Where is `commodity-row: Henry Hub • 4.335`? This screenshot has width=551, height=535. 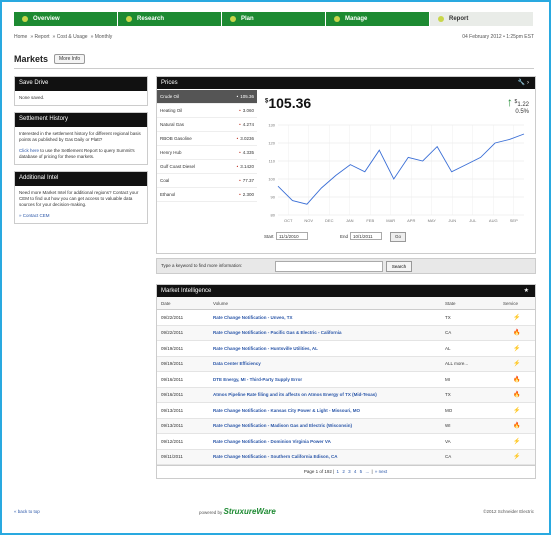 commodity-row: Henry Hub • 4.335 is located at coordinates (207, 153).